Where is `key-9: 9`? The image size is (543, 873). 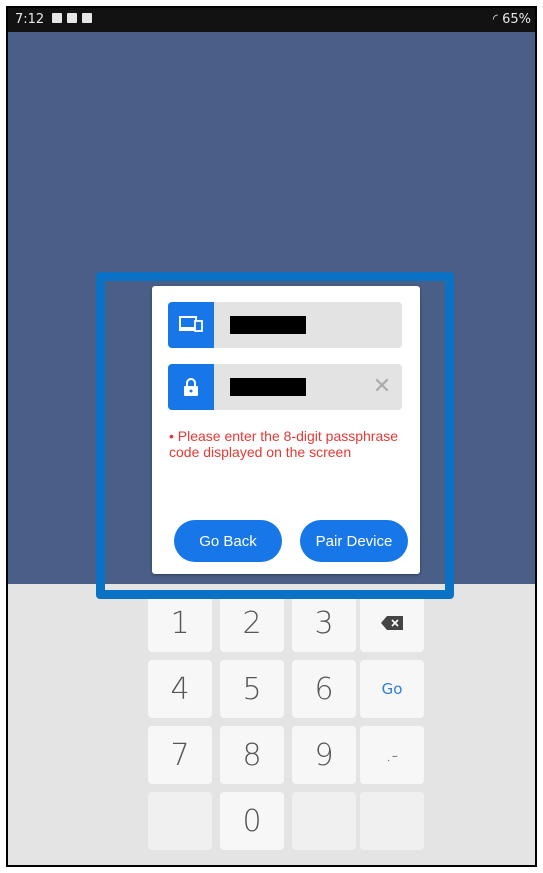 key-9: 9 is located at coordinates (324, 755).